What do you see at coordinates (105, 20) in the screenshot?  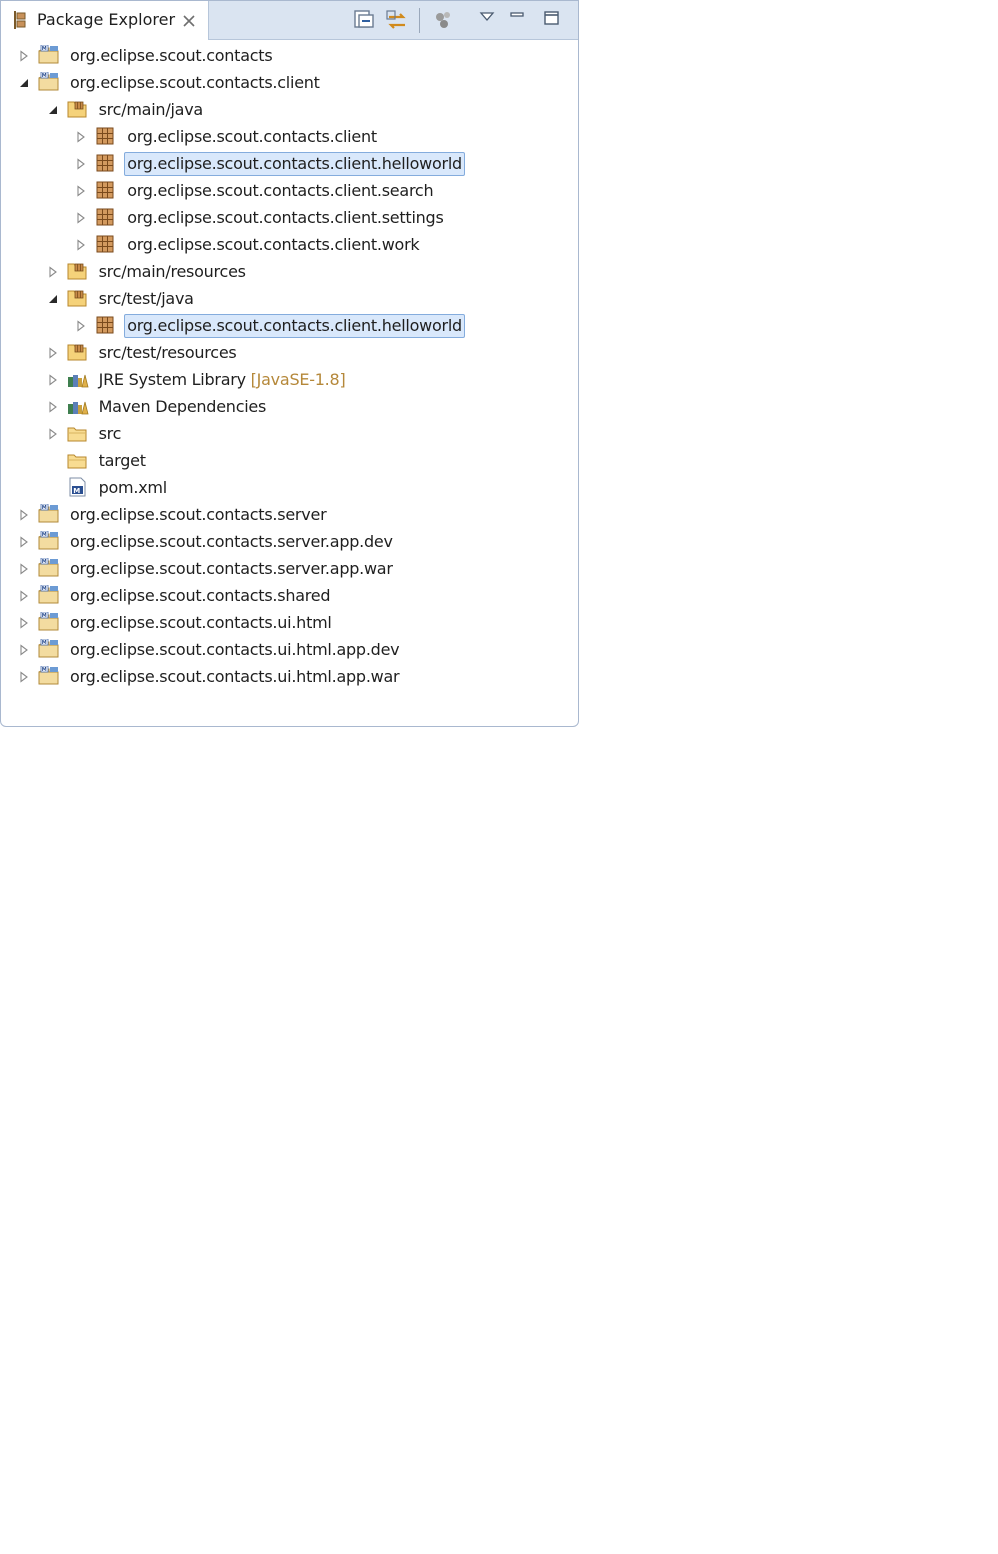 I see `tab-package-explorer: Package Explorer` at bounding box center [105, 20].